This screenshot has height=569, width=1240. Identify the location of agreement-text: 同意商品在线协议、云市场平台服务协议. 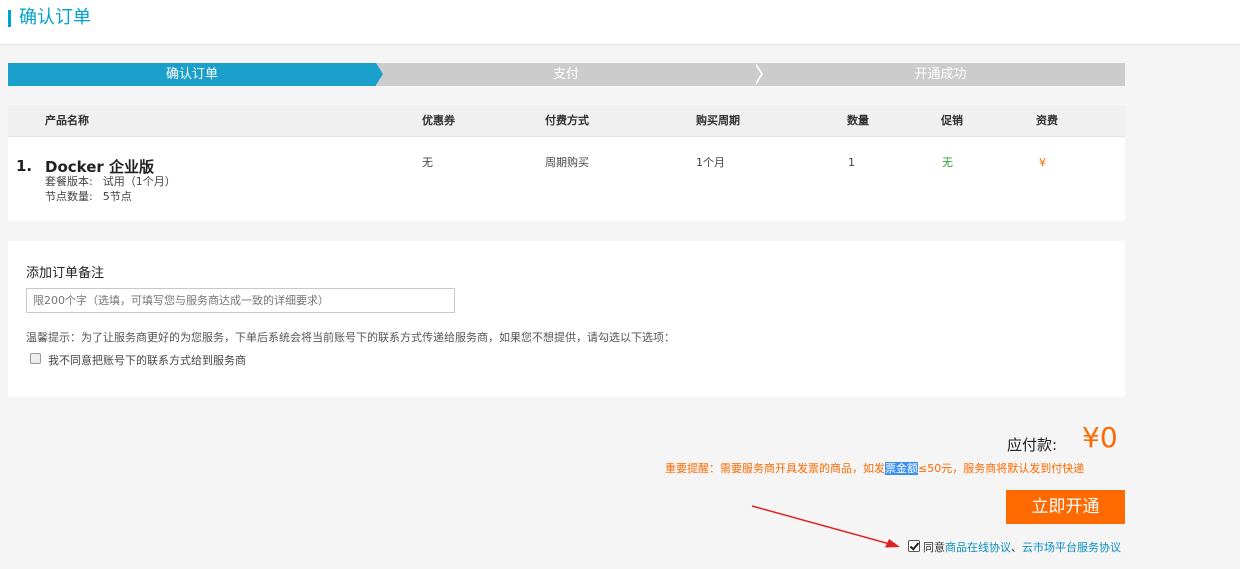
(1022, 547).